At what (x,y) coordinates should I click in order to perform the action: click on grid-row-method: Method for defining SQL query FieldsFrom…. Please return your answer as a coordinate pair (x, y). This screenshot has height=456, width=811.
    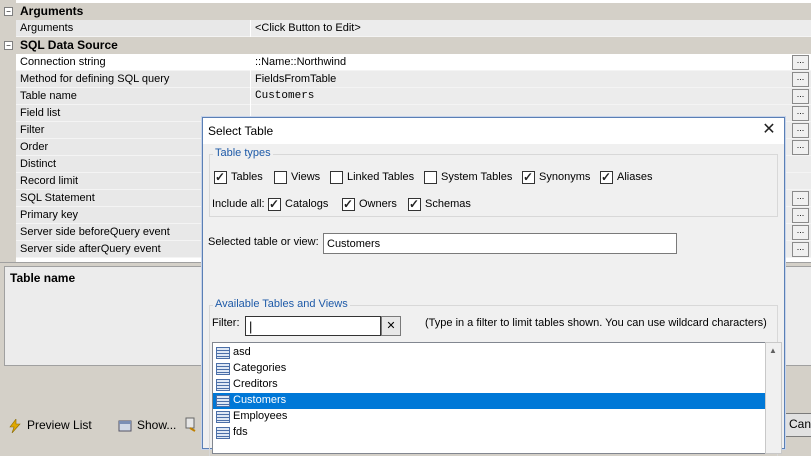
    Looking at the image, I should click on (405, 79).